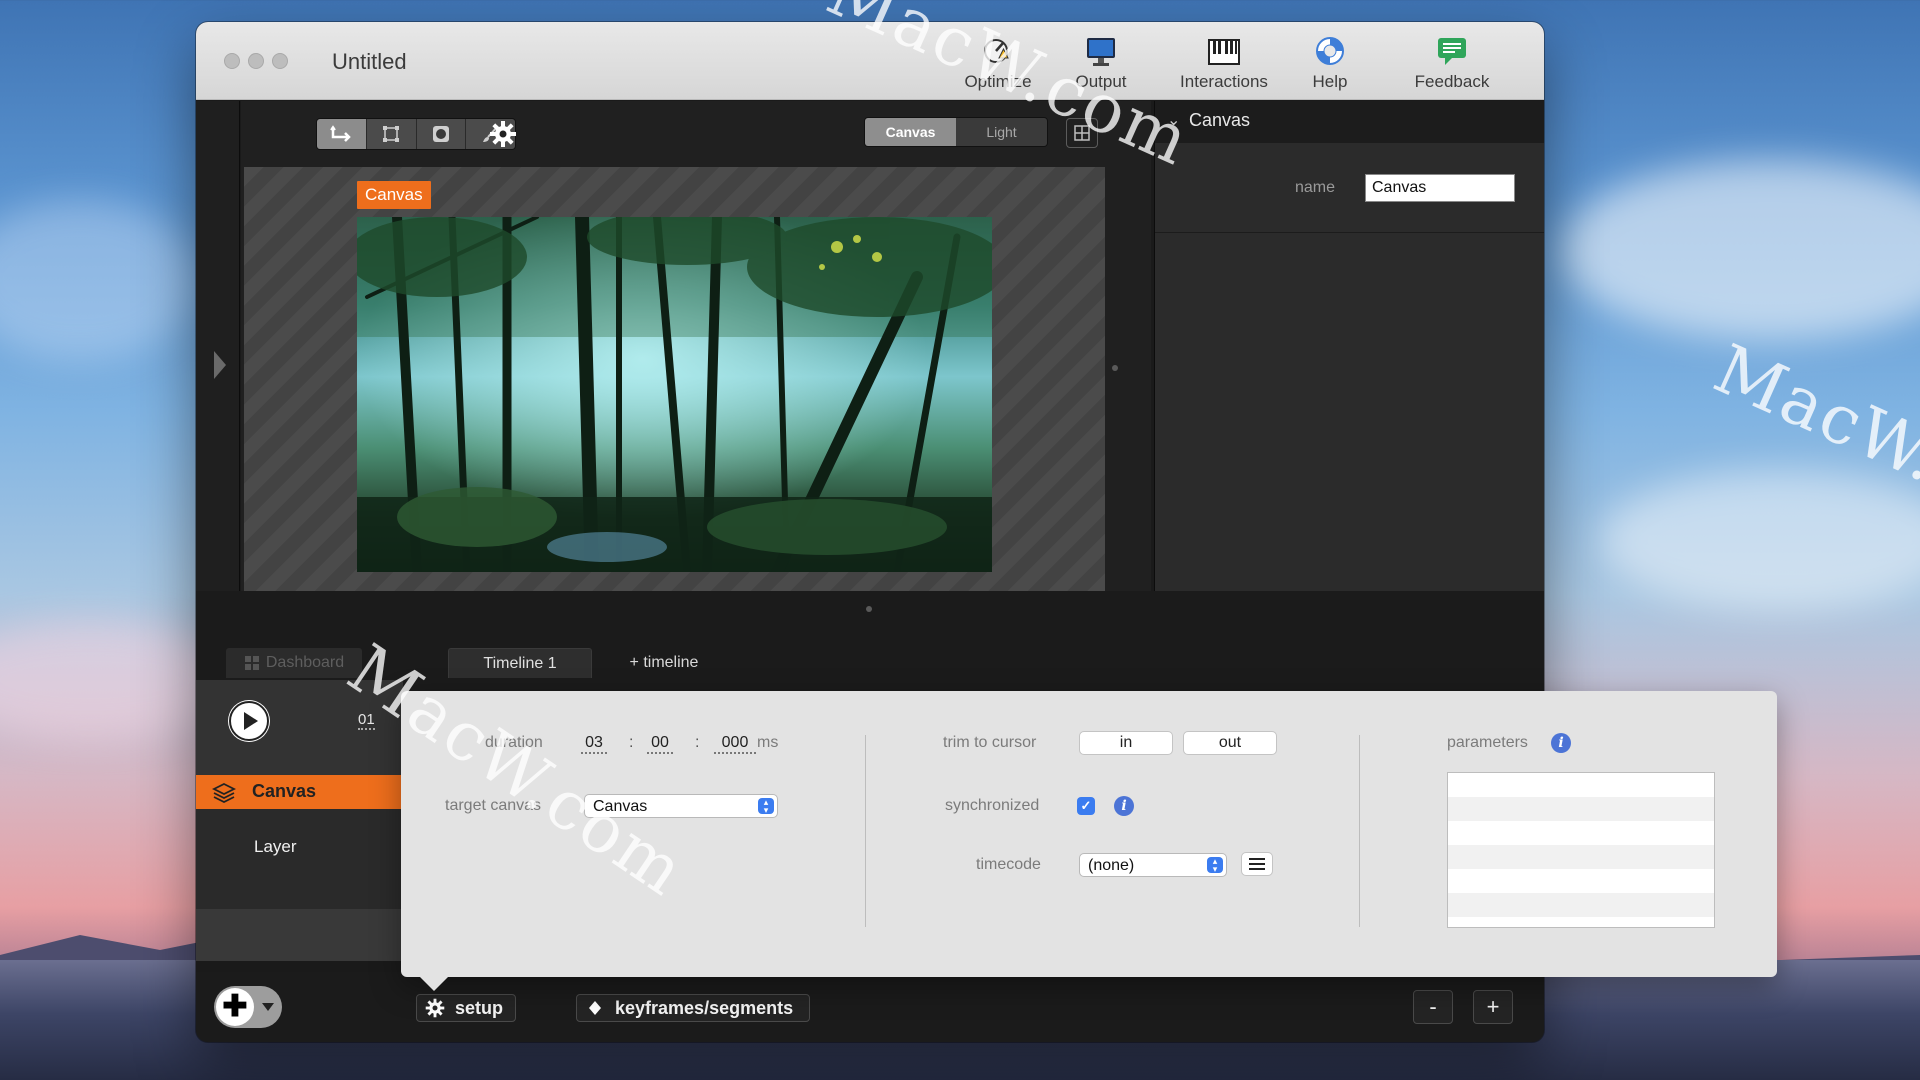  What do you see at coordinates (992, 805) in the screenshot?
I see `synchronized-label: synchronized` at bounding box center [992, 805].